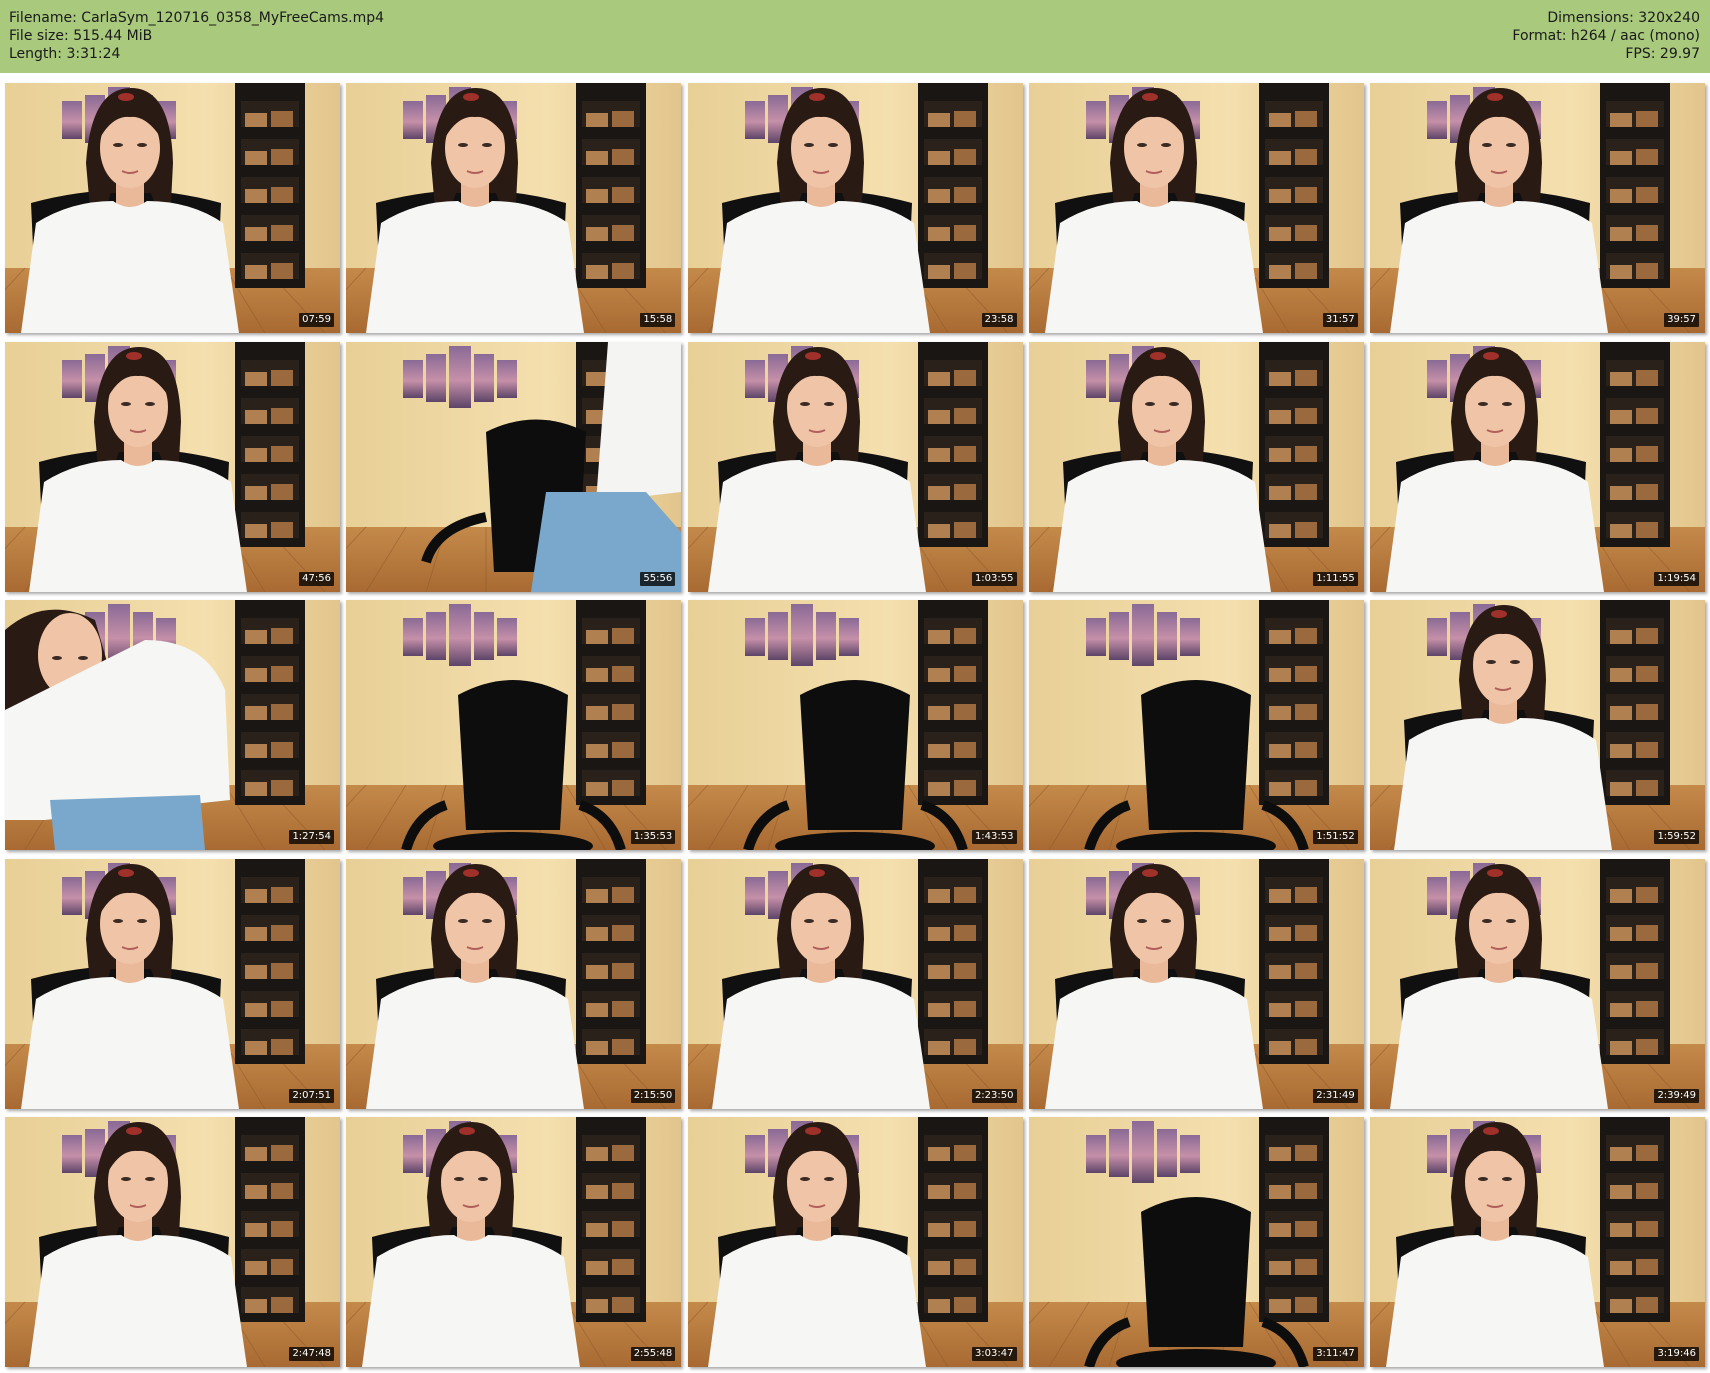 This screenshot has width=1710, height=1373. I want to click on thumbnail-timestamp: 15:58, so click(658, 320).